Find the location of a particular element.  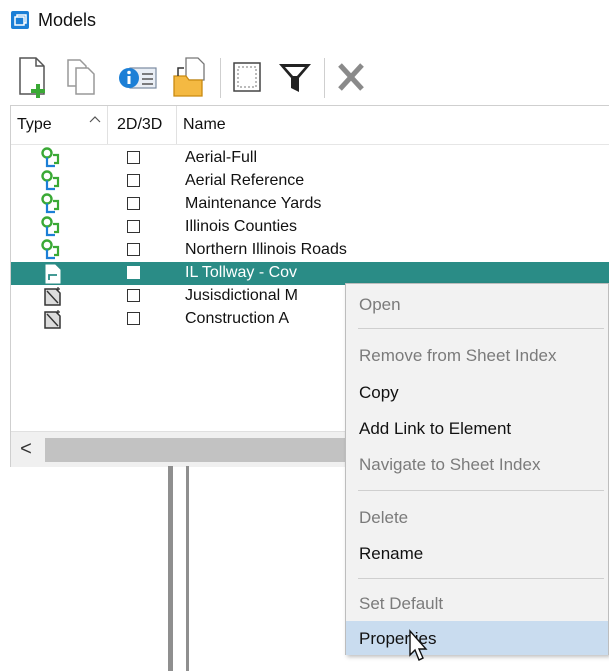

delete-model-button is located at coordinates (352, 77).